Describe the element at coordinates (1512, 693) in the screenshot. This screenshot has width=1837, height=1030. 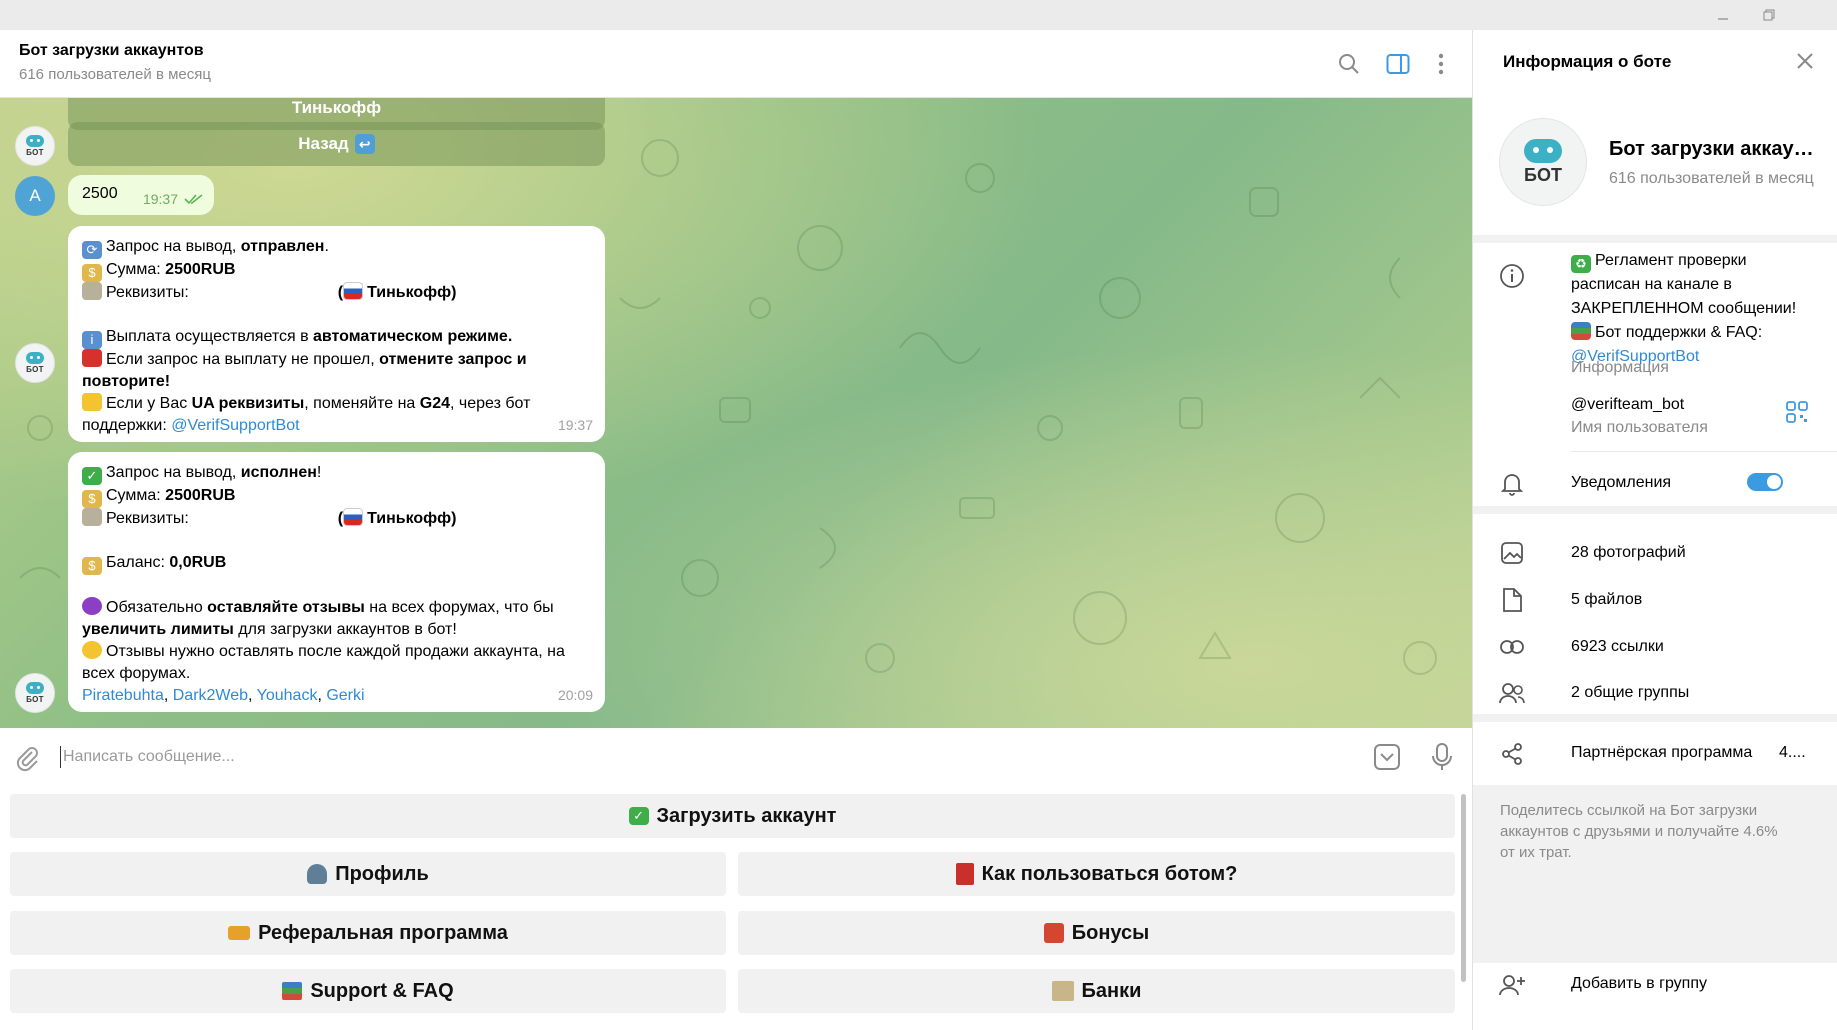
I see `groups-icon` at that location.